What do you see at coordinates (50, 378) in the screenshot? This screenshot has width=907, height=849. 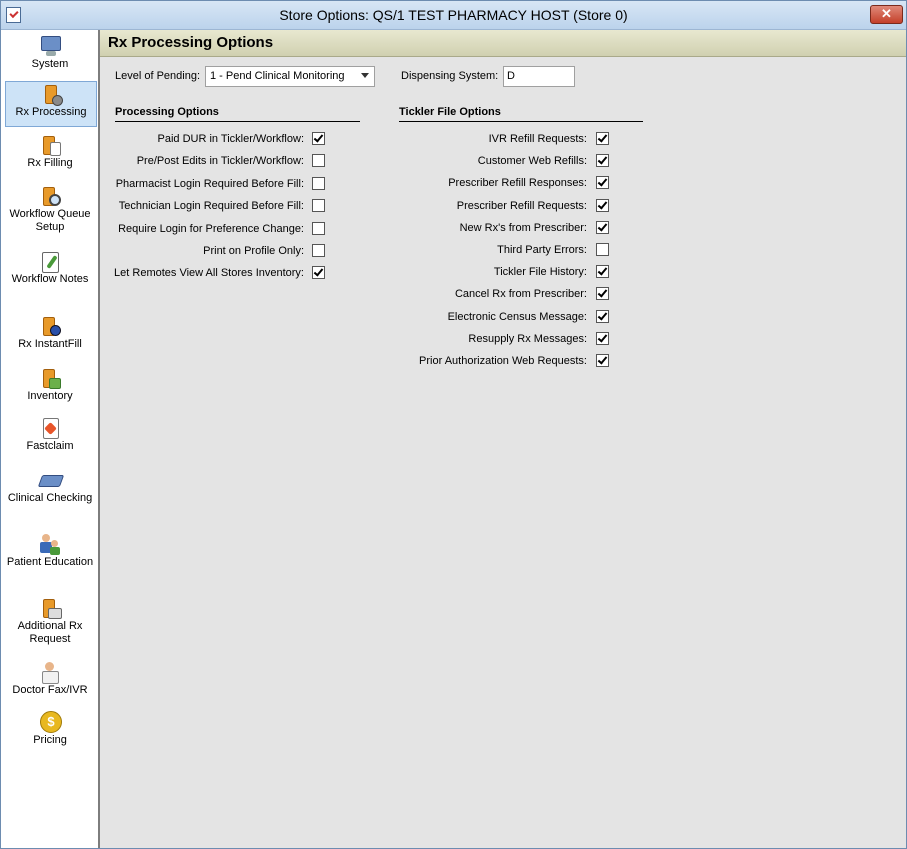 I see `bottle-boxes-icon` at bounding box center [50, 378].